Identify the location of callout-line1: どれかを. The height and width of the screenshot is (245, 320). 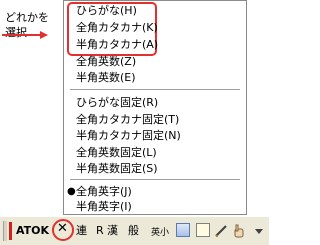
(27, 17).